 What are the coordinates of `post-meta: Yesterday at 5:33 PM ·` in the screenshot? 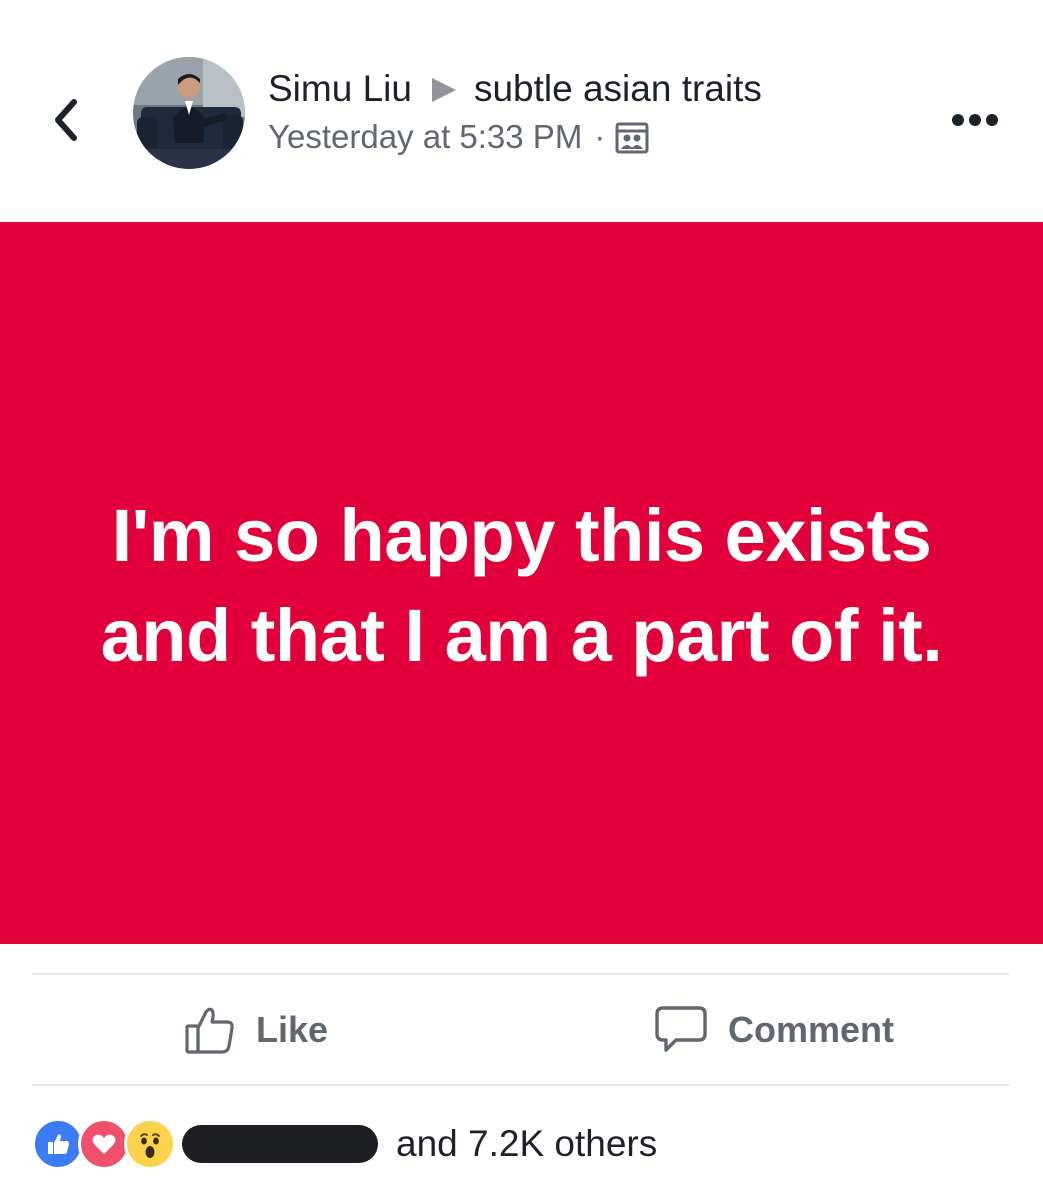 It's located at (458, 137).